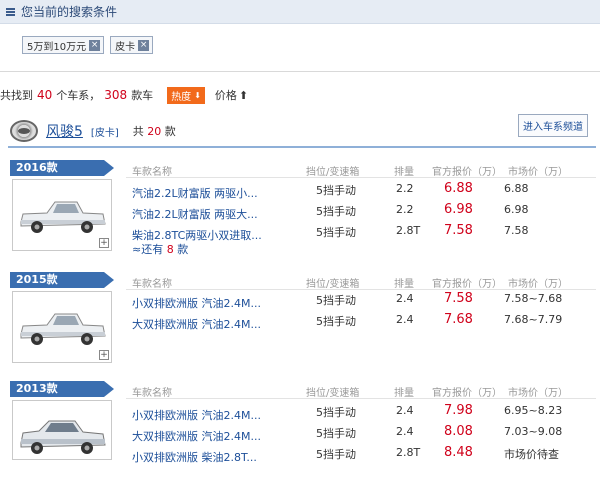 The image size is (600, 486). What do you see at coordinates (303, 128) in the screenshot?
I see `brand-header: 风骏5 [皮卡] 共 20 款 进入车系频道` at bounding box center [303, 128].